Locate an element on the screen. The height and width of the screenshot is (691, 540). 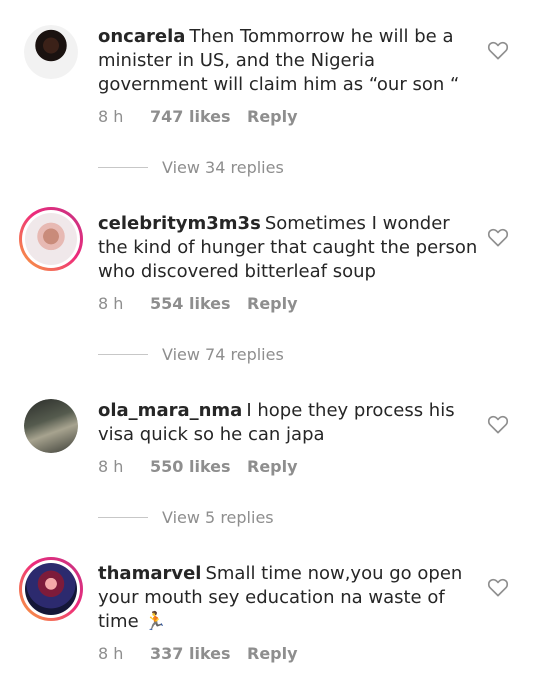
view-replies-button: View 5 replies is located at coordinates (186, 517).